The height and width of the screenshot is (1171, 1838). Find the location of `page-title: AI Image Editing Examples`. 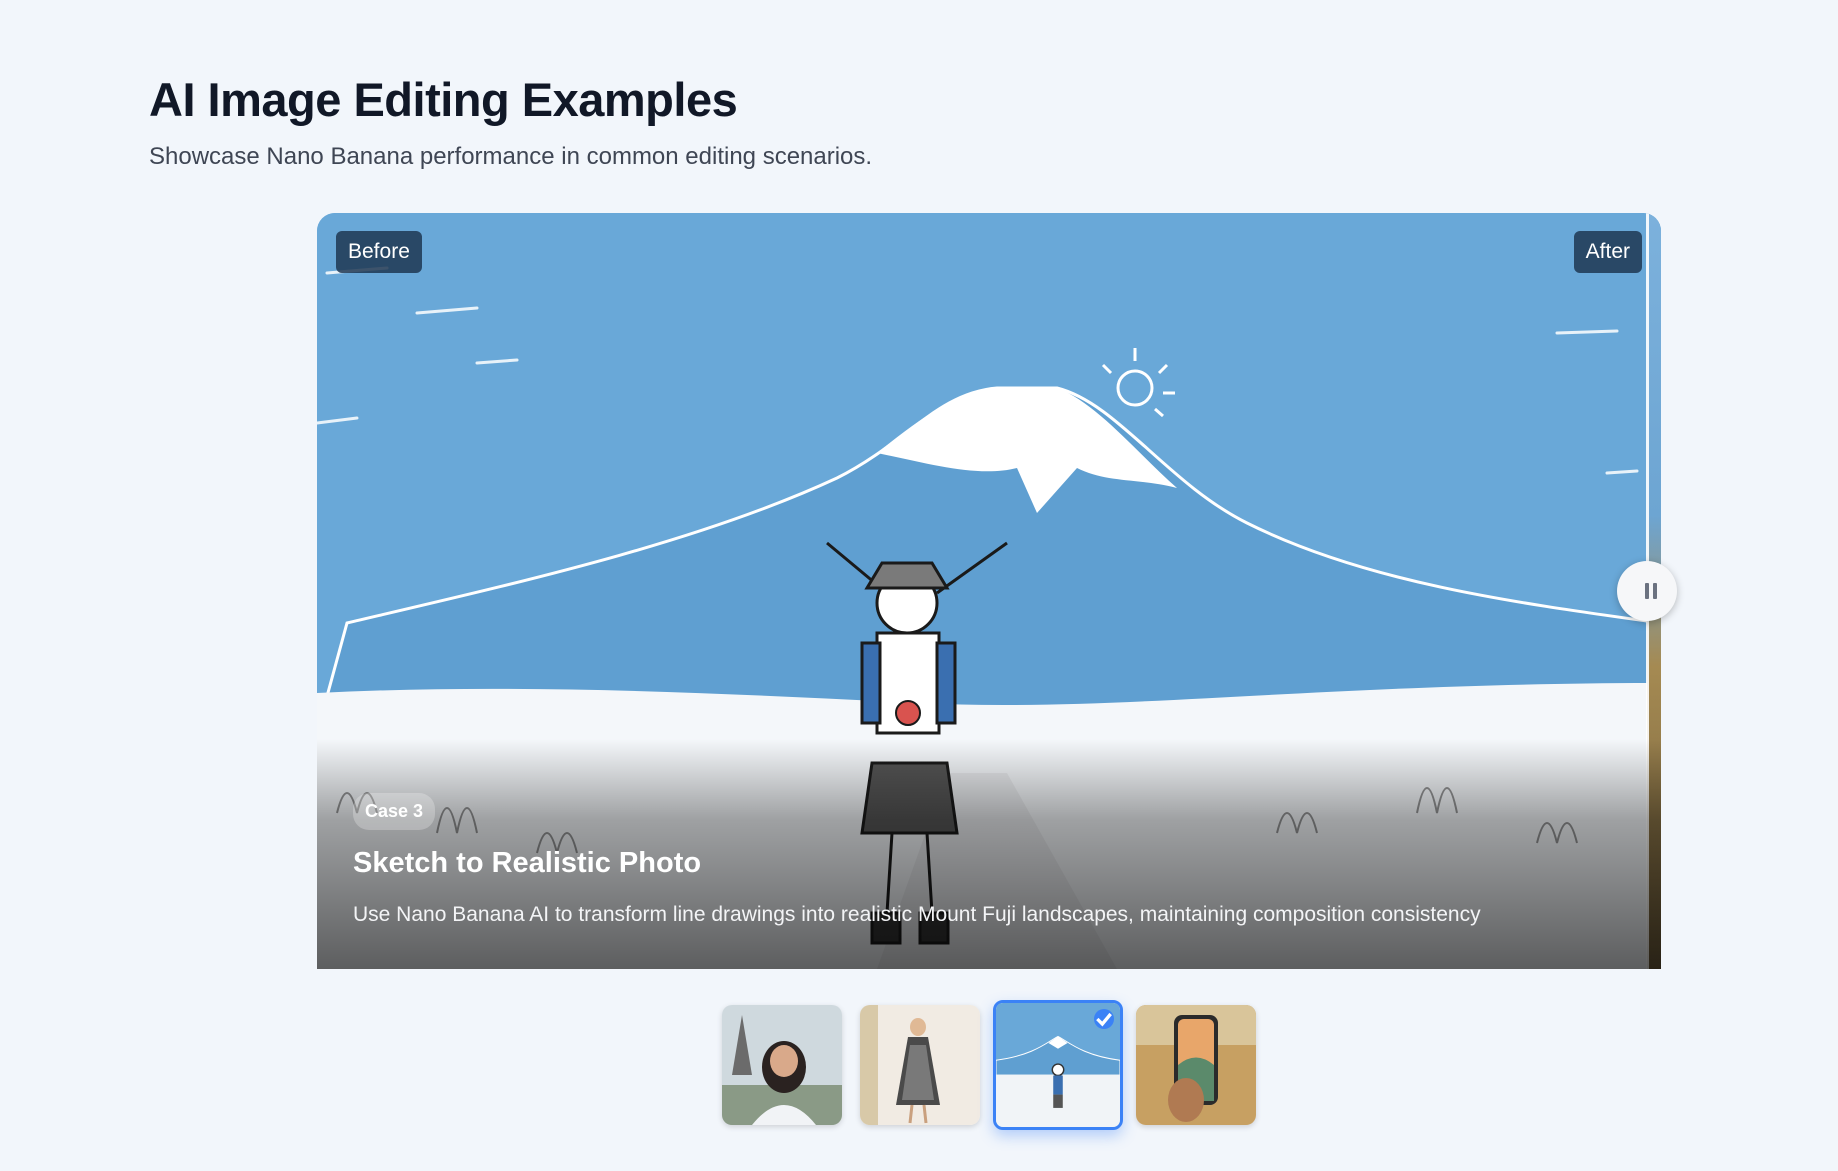

page-title: AI Image Editing Examples is located at coordinates (443, 99).